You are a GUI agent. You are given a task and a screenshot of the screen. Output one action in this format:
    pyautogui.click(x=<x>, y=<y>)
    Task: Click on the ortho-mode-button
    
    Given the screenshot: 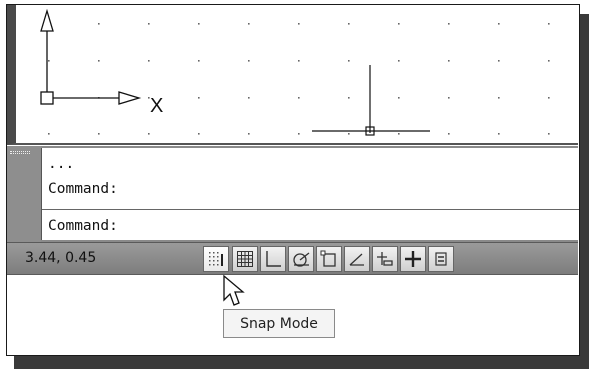 What is the action you would take?
    pyautogui.click(x=273, y=259)
    